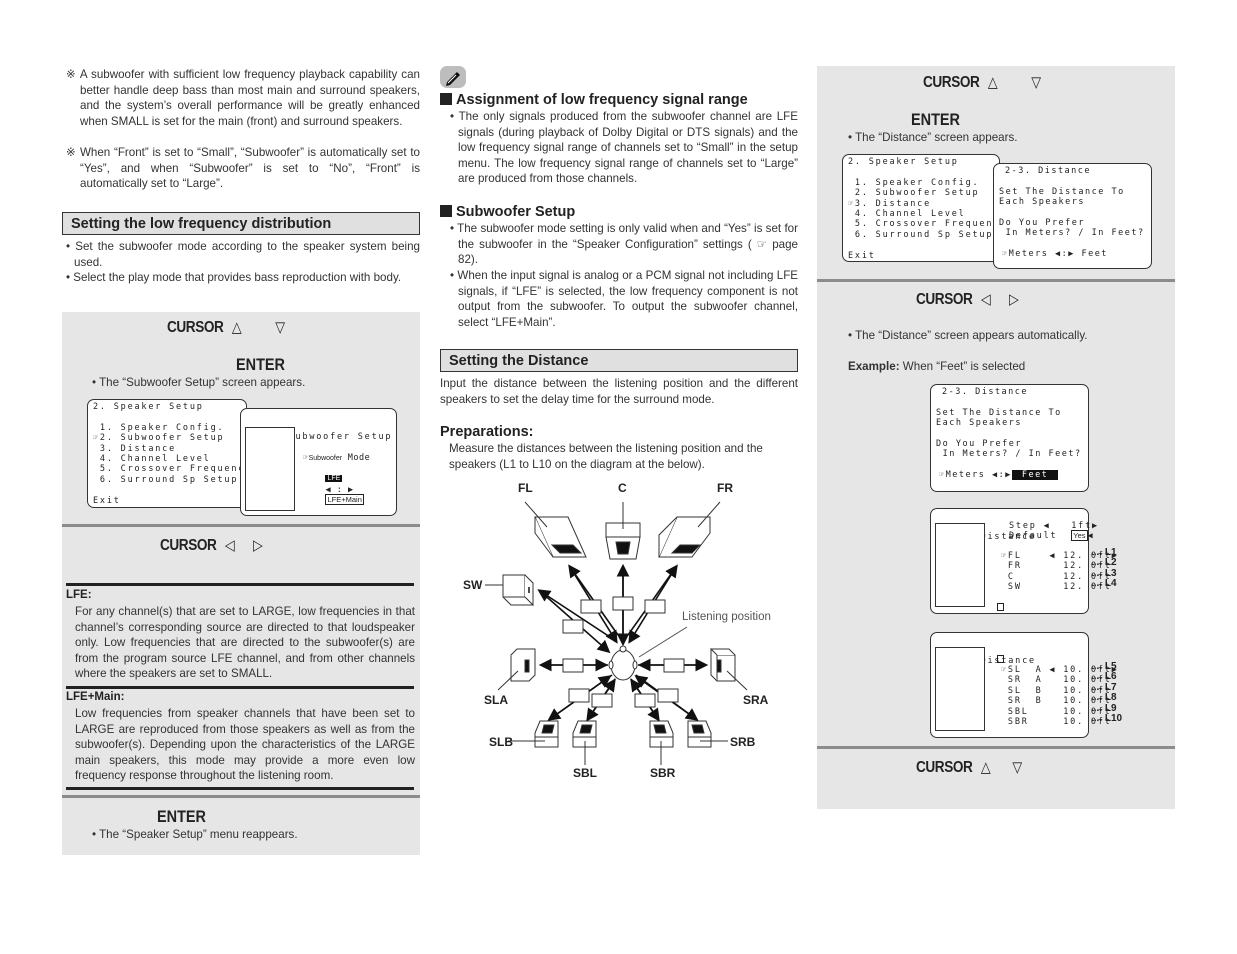  What do you see at coordinates (1104, 584) in the screenshot?
I see `distance-ref-label: .... L4` at bounding box center [1104, 584].